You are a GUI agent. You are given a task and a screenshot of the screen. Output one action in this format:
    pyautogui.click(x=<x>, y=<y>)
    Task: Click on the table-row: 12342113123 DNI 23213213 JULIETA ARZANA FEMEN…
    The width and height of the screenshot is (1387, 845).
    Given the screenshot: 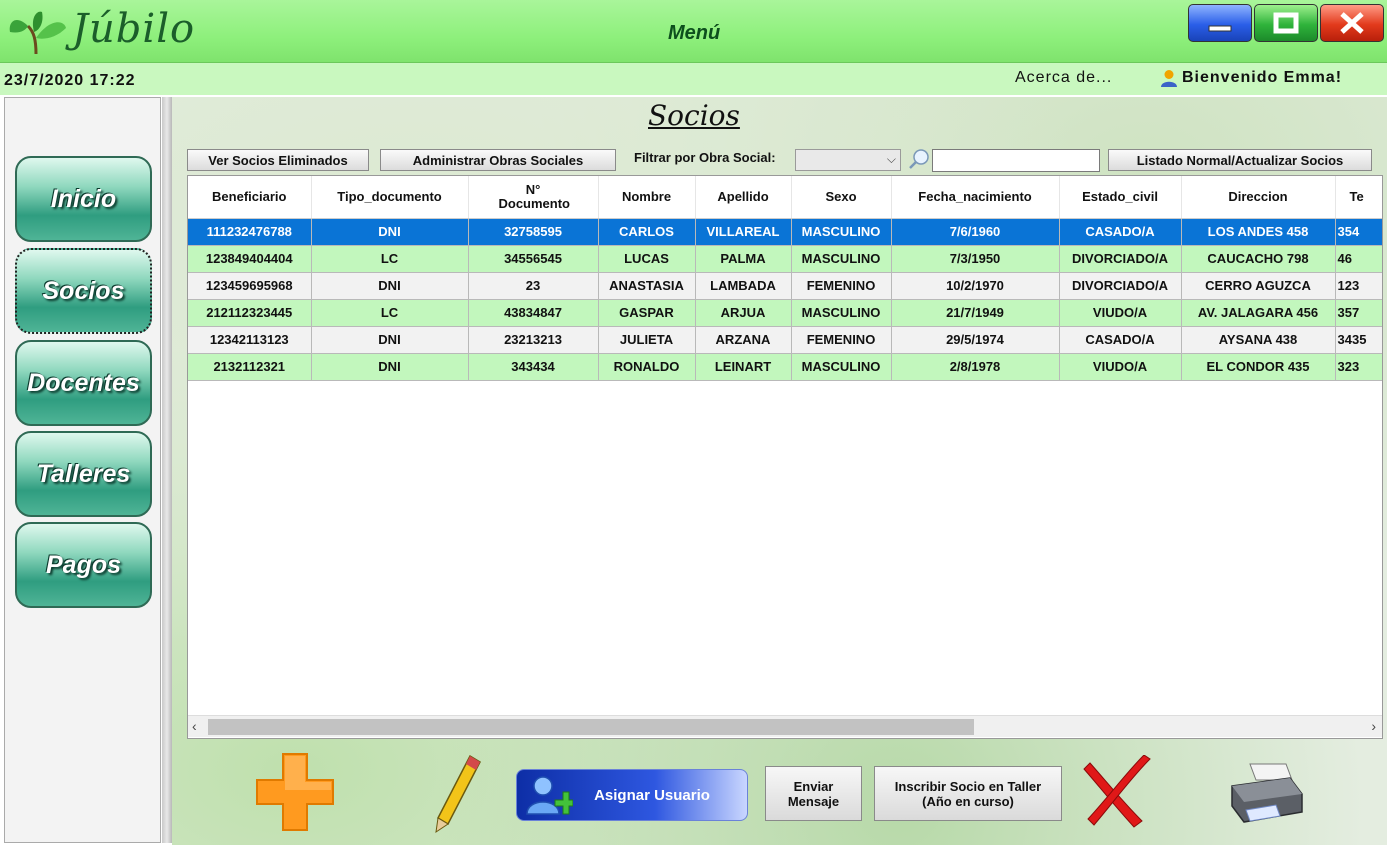 What is the action you would take?
    pyautogui.click(x=785, y=340)
    